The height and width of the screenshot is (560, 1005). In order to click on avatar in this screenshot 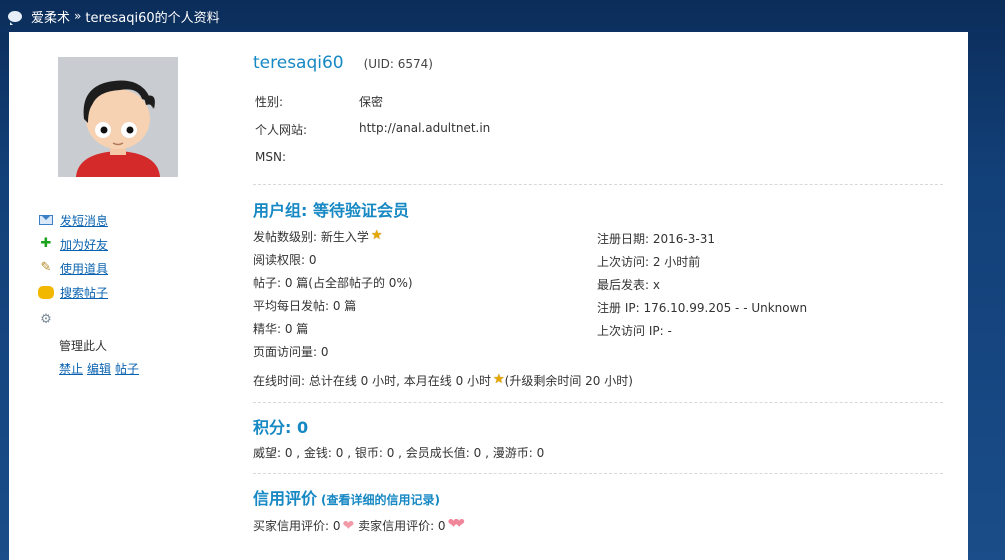, I will do `click(118, 117)`.